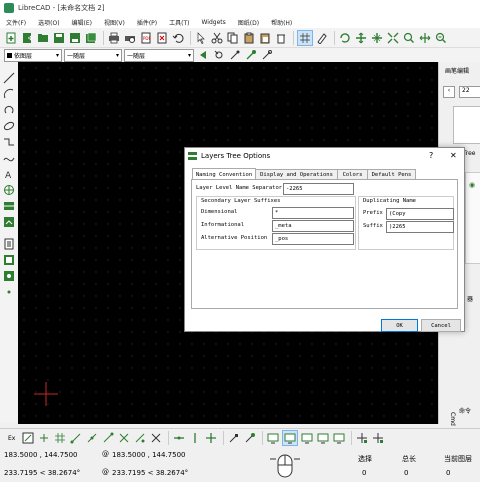 The width and height of the screenshot is (480, 482). Describe the element at coordinates (362, 438) in the screenshot. I see `add-view-icon` at that location.